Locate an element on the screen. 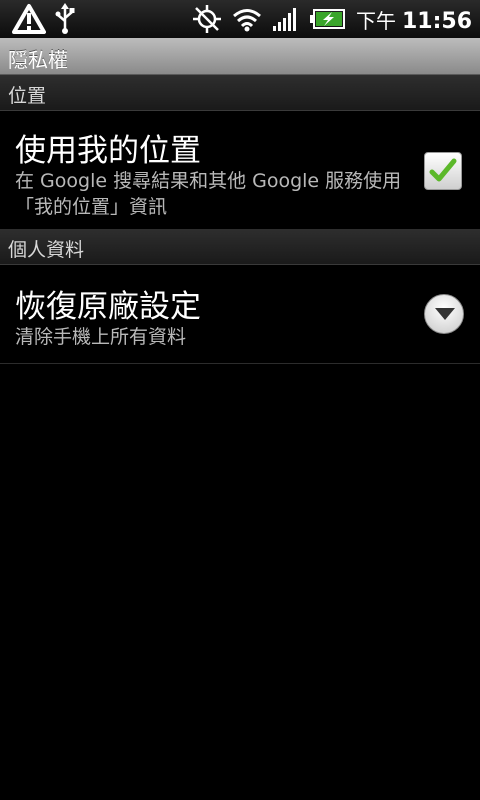 This screenshot has height=800, width=480. signal-icon is located at coordinates (286, 19).